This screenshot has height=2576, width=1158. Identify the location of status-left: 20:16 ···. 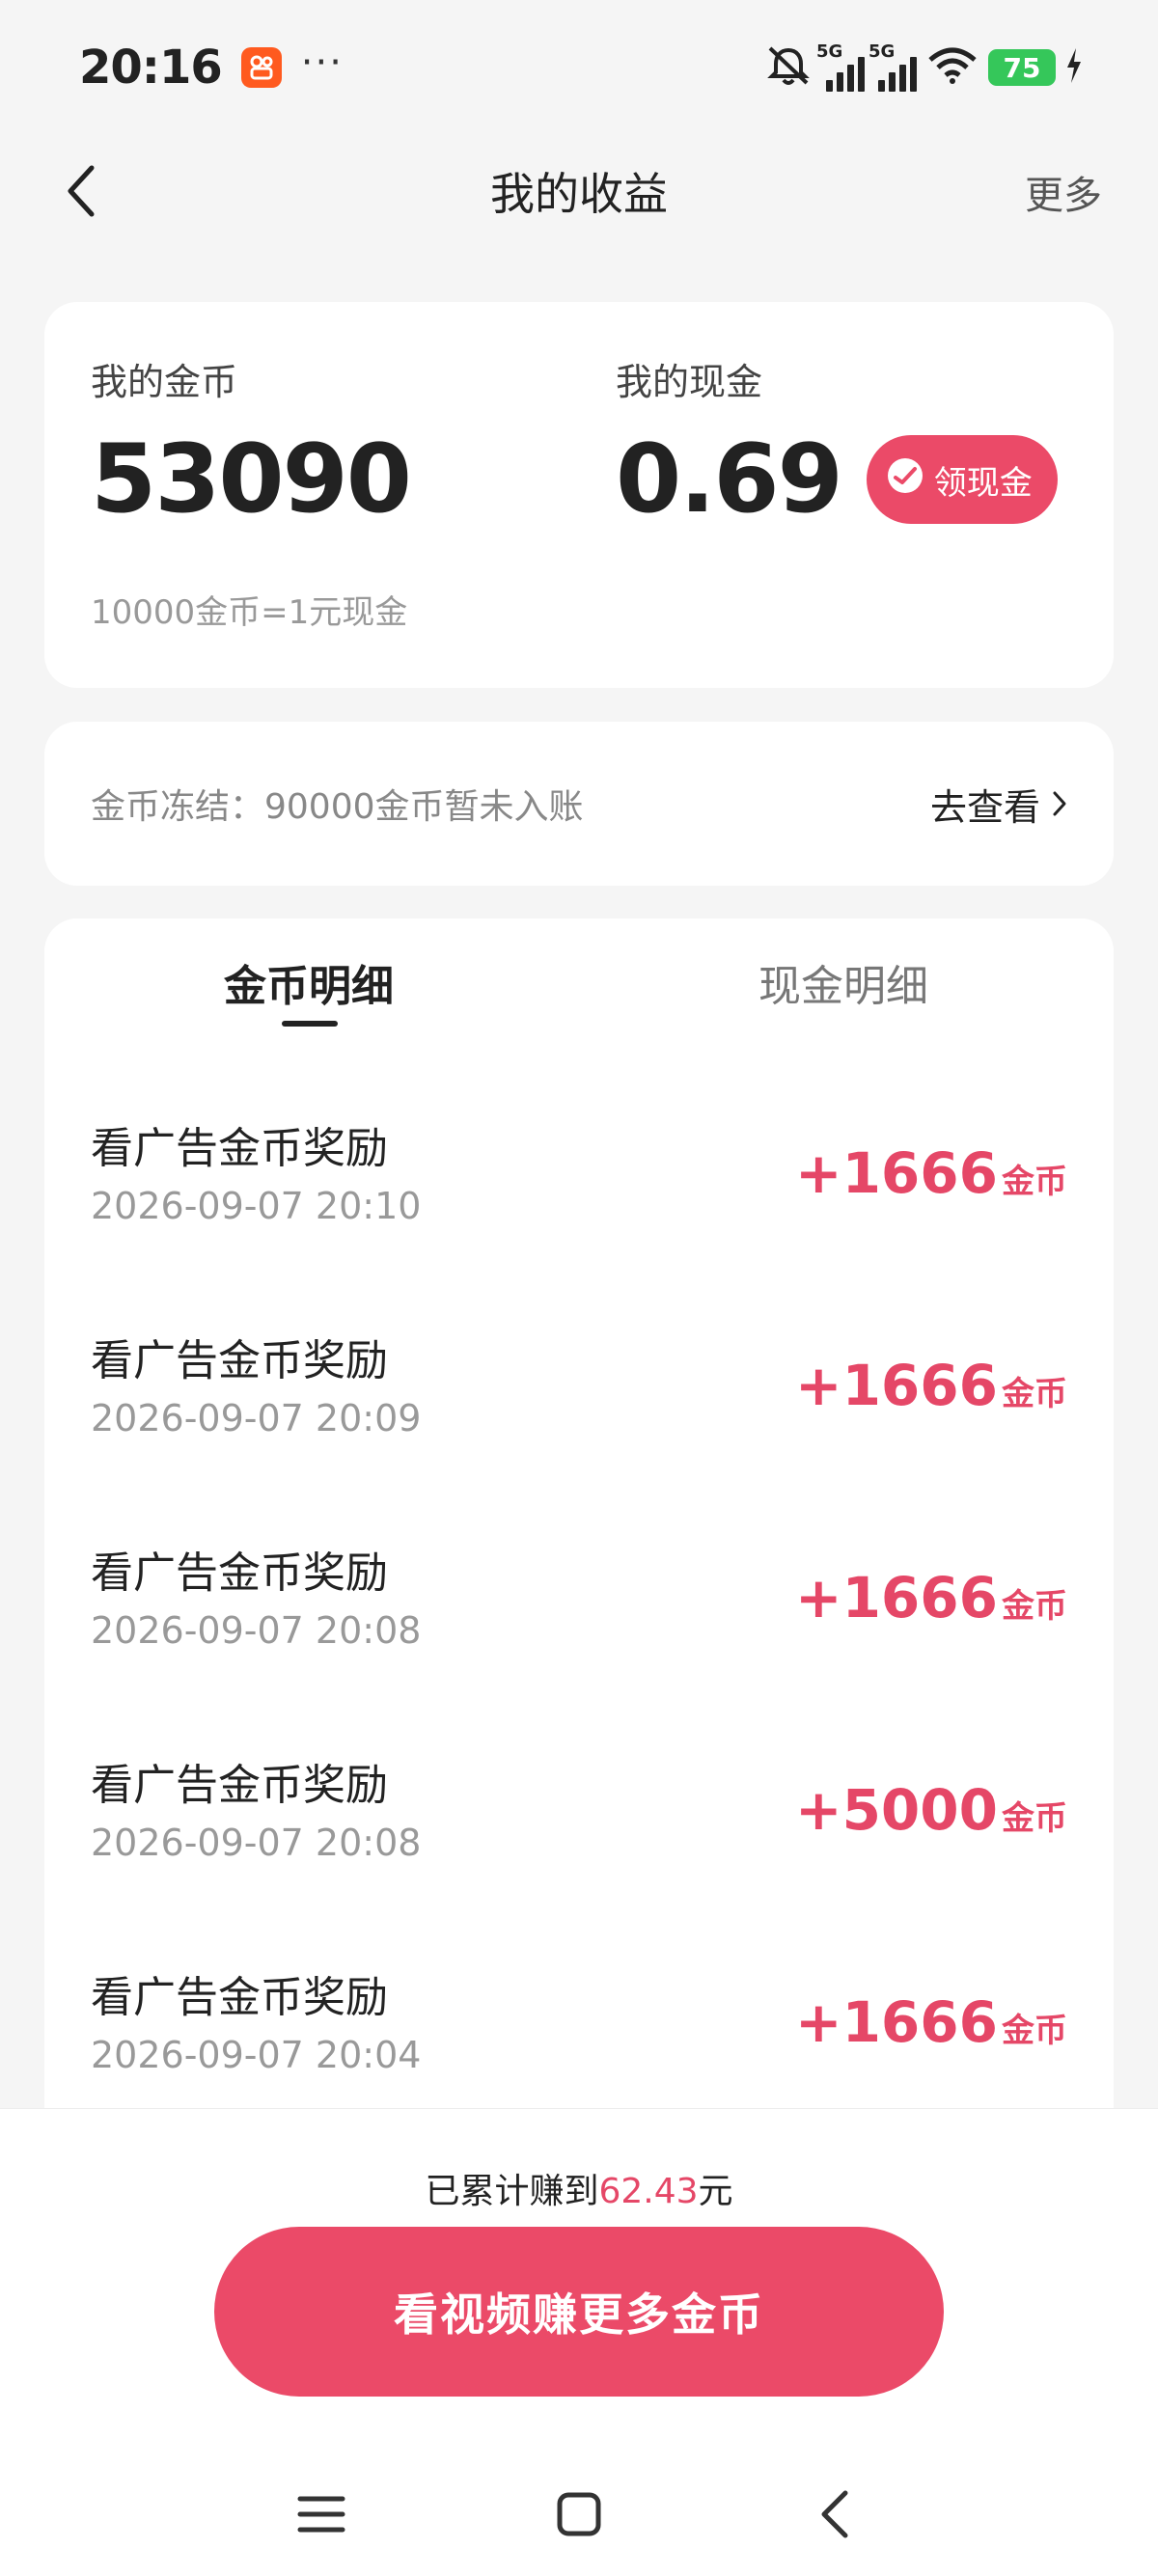
(211, 68).